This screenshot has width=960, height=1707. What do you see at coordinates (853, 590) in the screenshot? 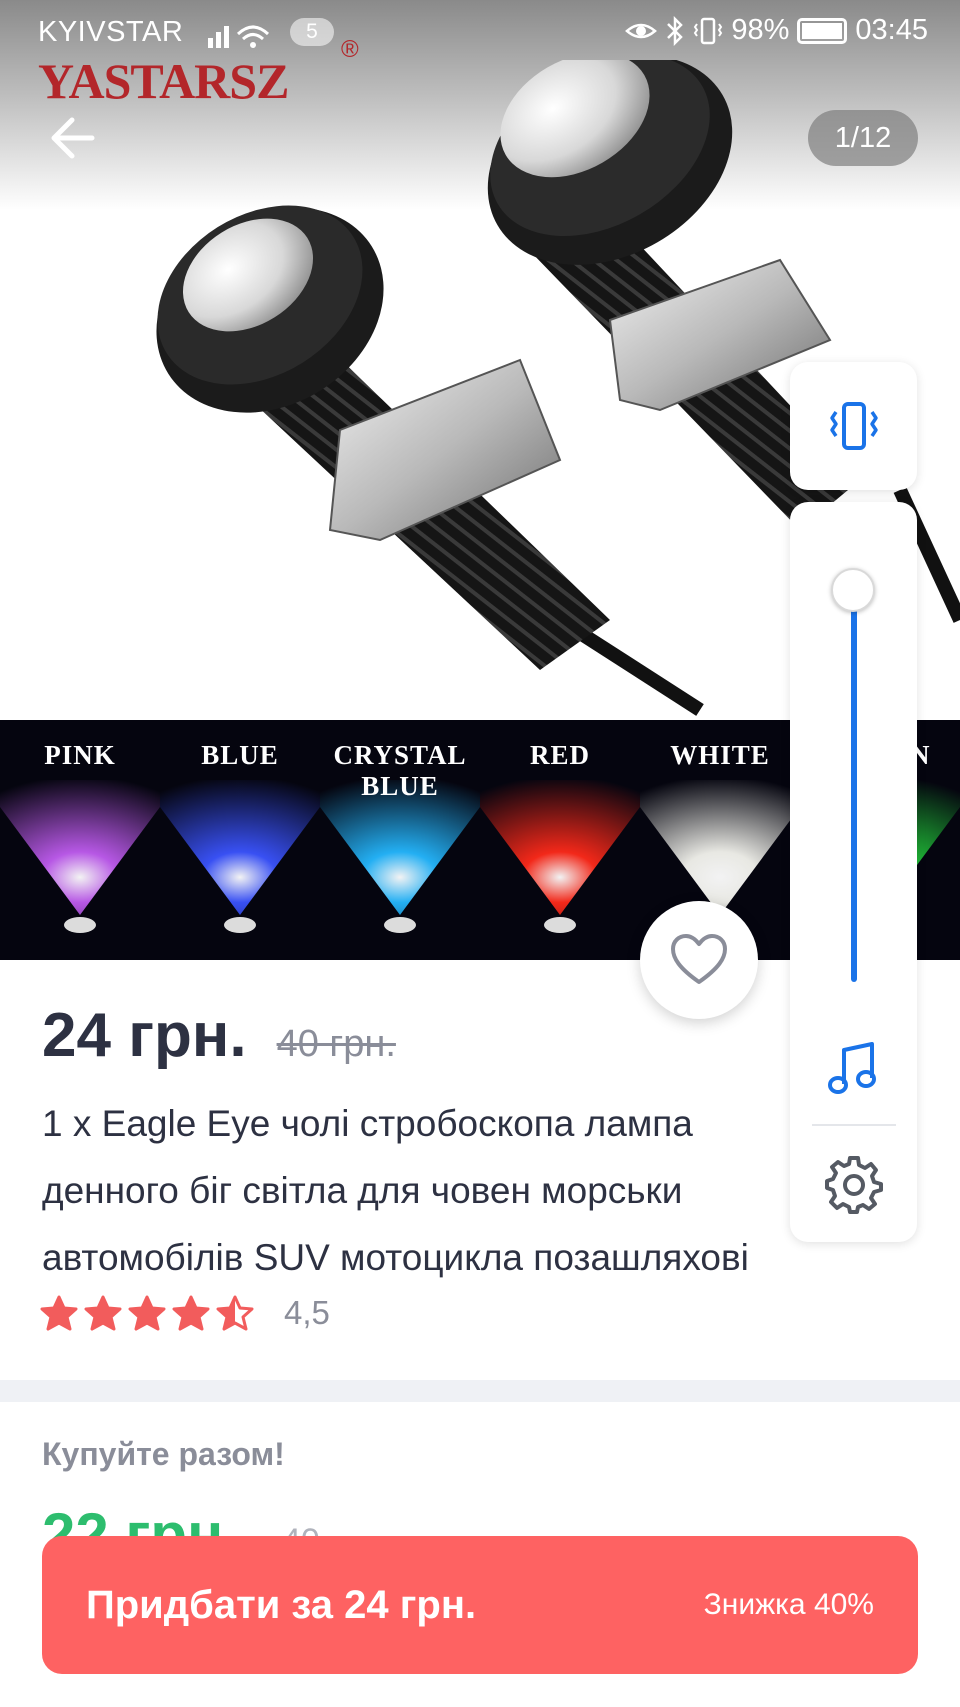
I see `volume-slider-thumb` at bounding box center [853, 590].